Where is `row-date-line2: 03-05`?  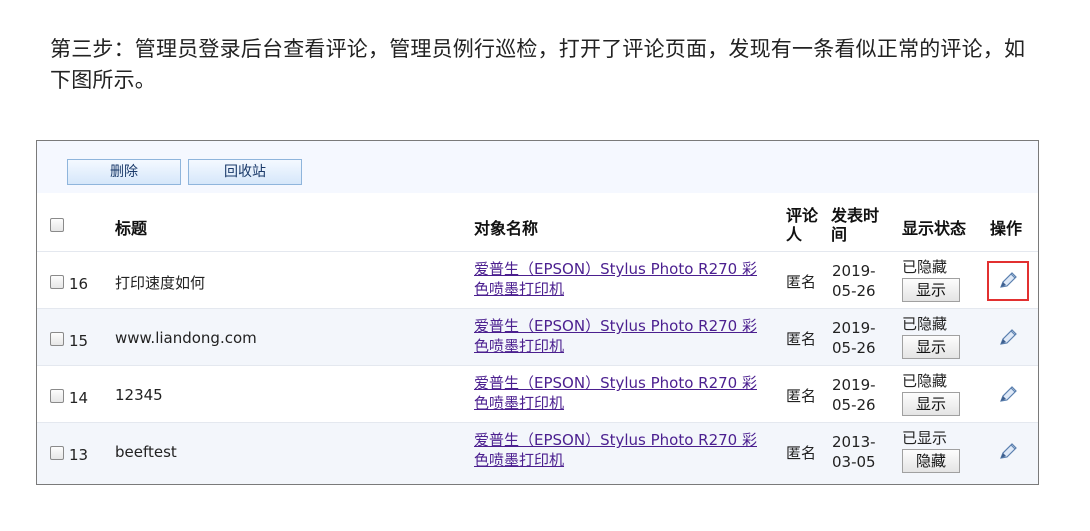 row-date-line2: 03-05 is located at coordinates (854, 462).